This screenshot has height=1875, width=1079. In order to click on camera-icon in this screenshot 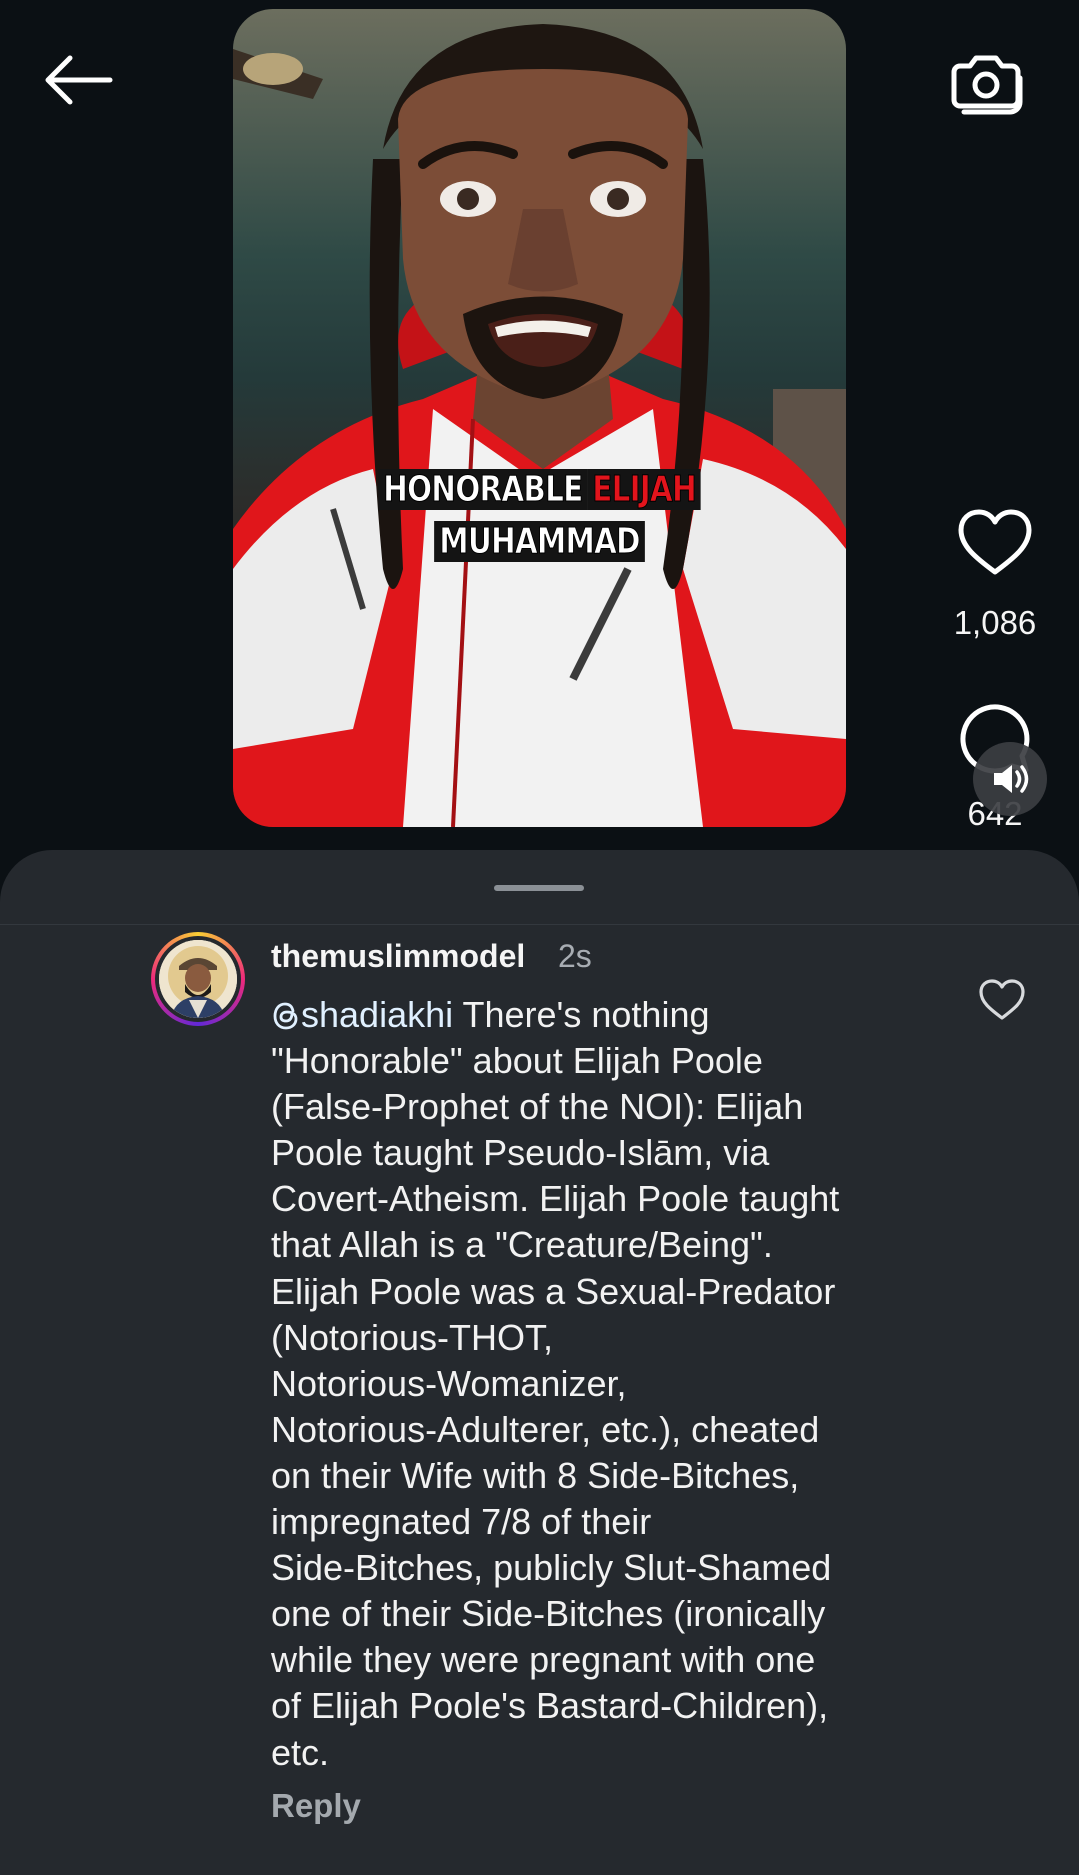, I will do `click(987, 85)`.